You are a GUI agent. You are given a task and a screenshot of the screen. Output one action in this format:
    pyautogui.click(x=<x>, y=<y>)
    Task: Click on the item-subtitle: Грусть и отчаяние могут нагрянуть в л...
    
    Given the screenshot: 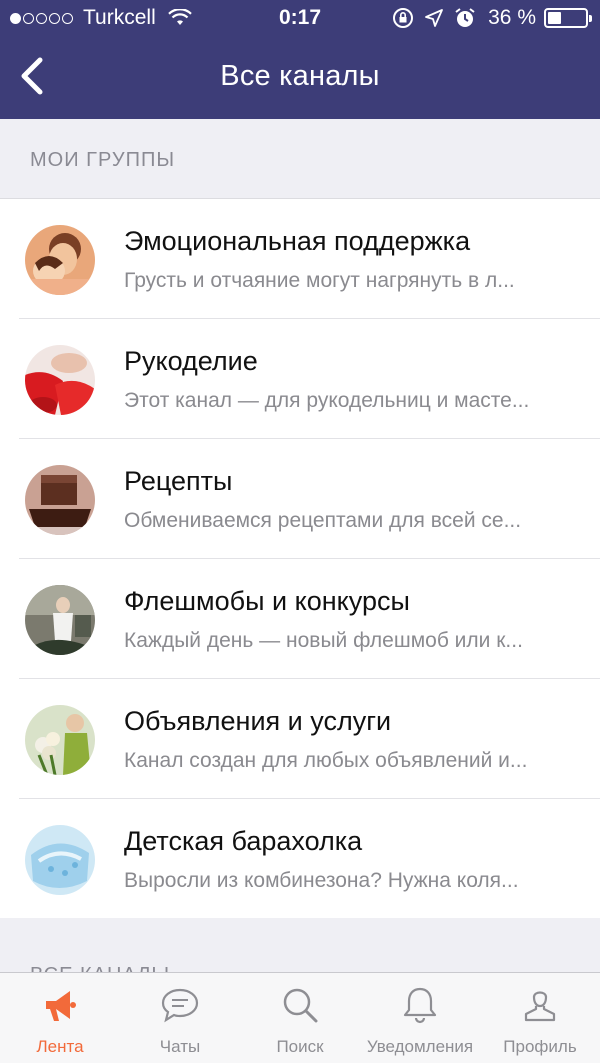 What is the action you would take?
    pyautogui.click(x=319, y=280)
    